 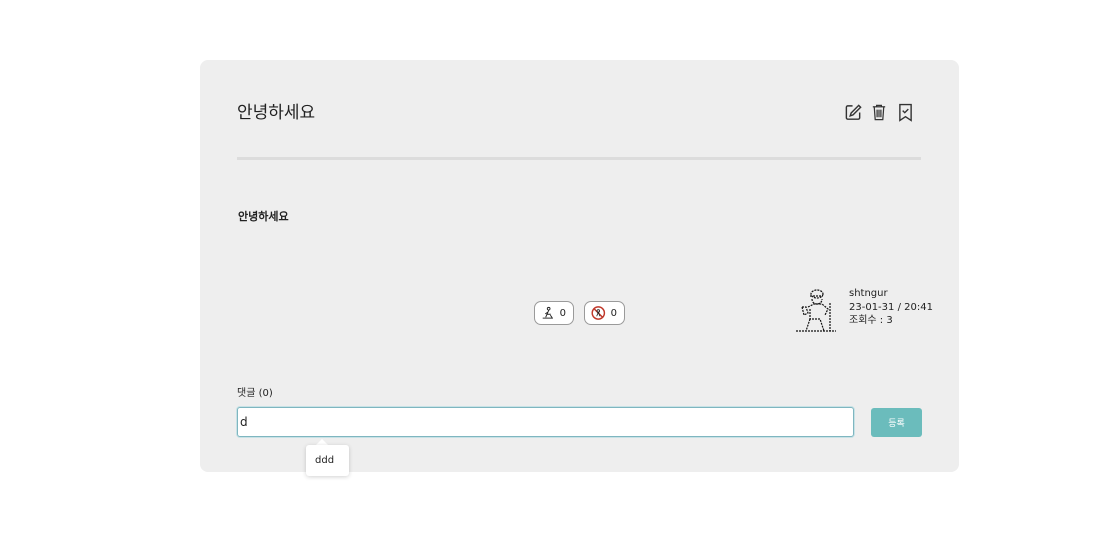 What do you see at coordinates (255, 393) in the screenshot?
I see `comment-label: 댓글 (0)` at bounding box center [255, 393].